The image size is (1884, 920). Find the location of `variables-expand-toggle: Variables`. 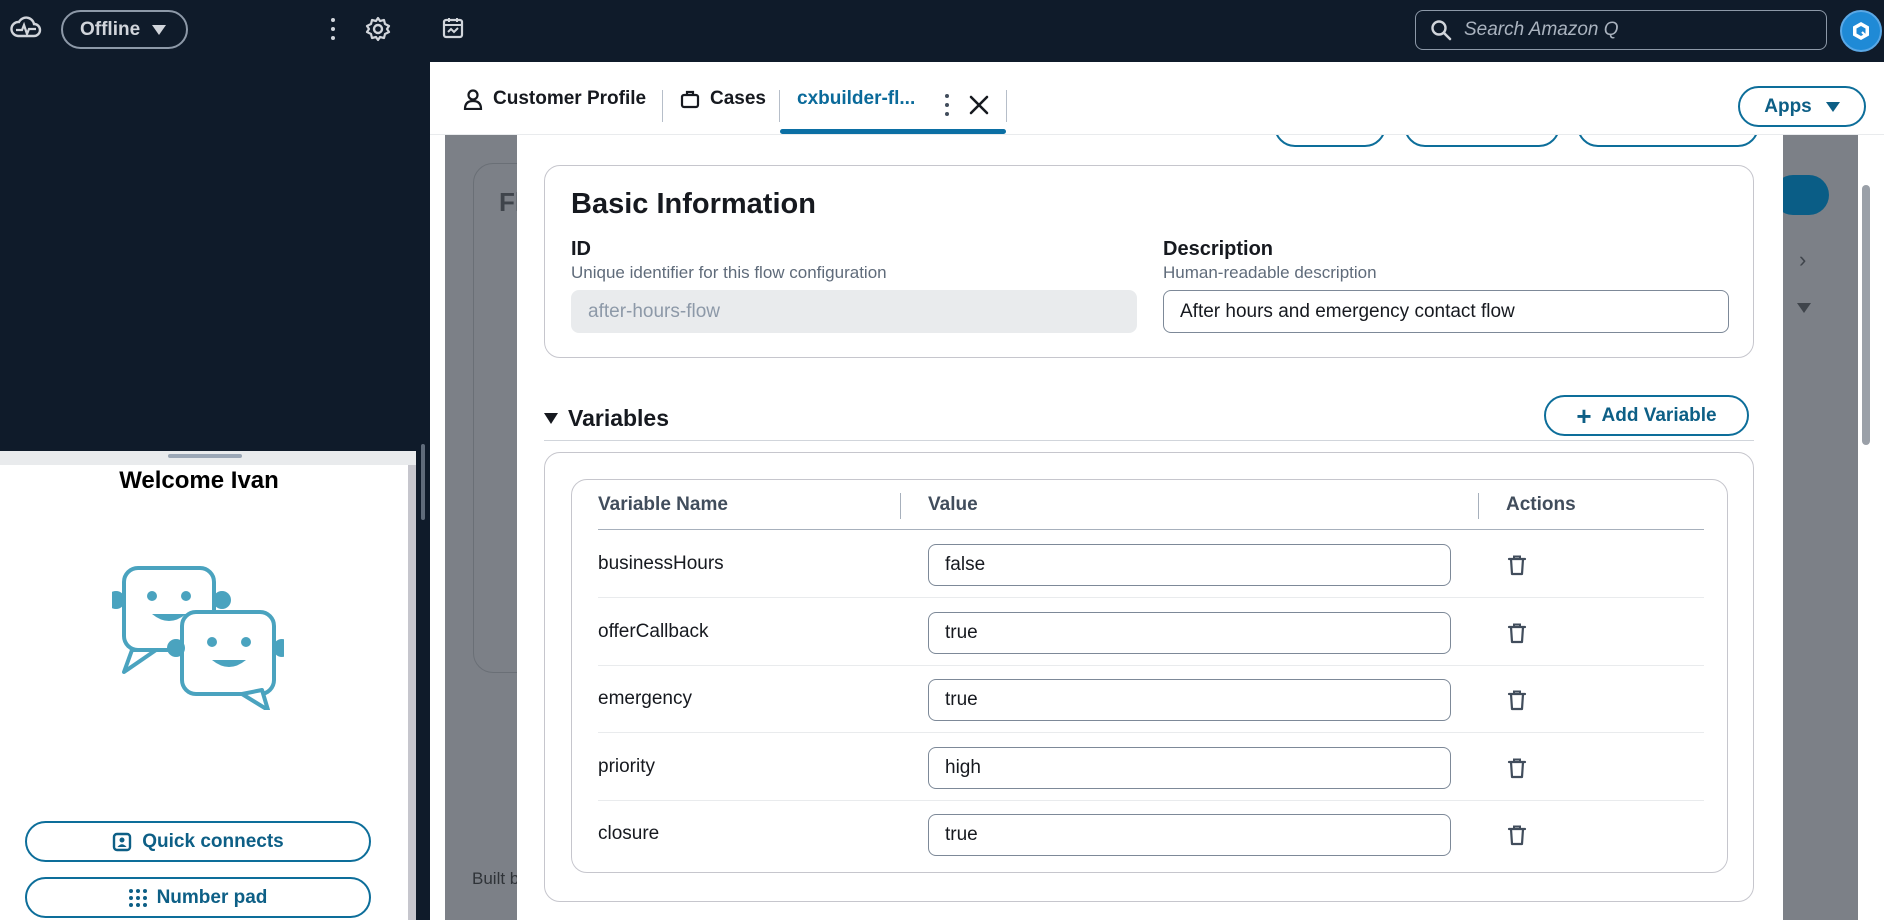

variables-expand-toggle: Variables is located at coordinates (606, 418).